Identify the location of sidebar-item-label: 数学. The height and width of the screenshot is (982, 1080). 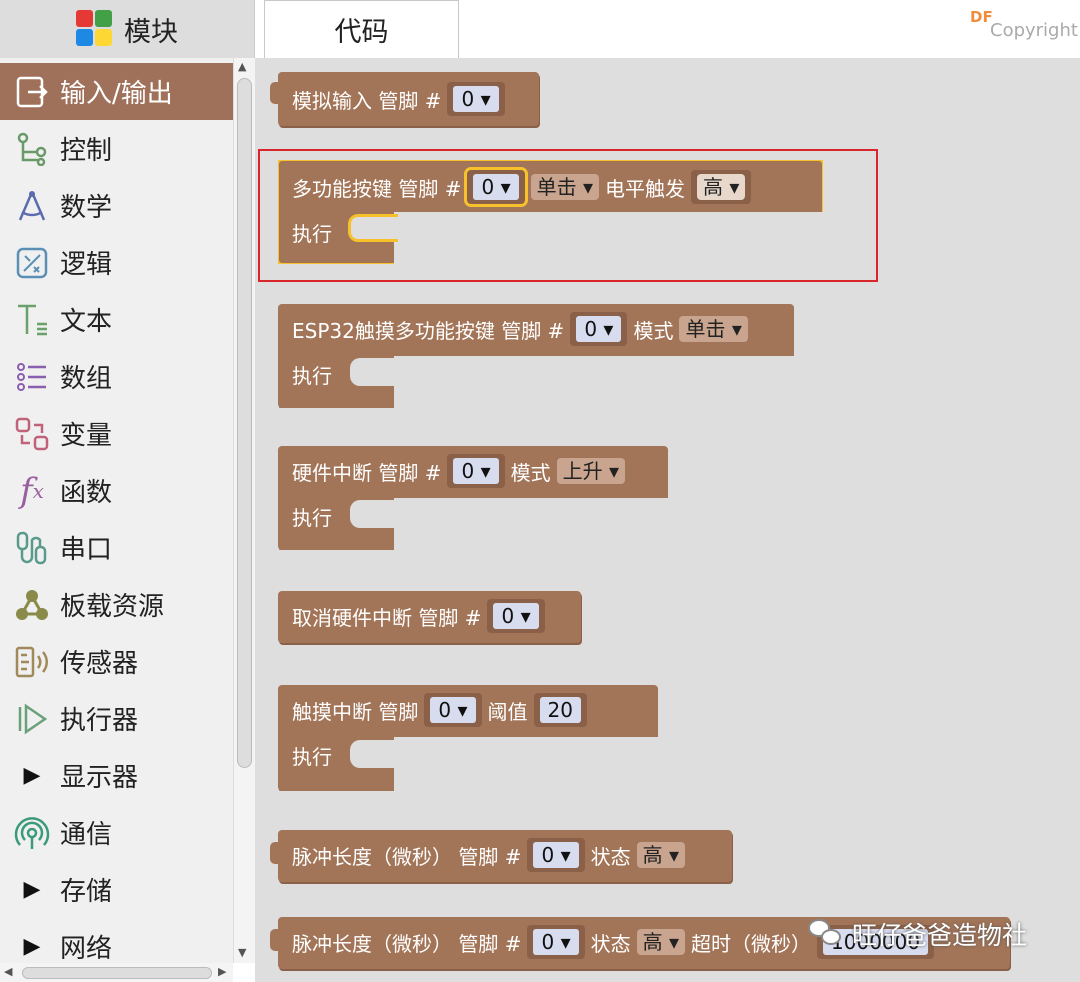
(86, 208).